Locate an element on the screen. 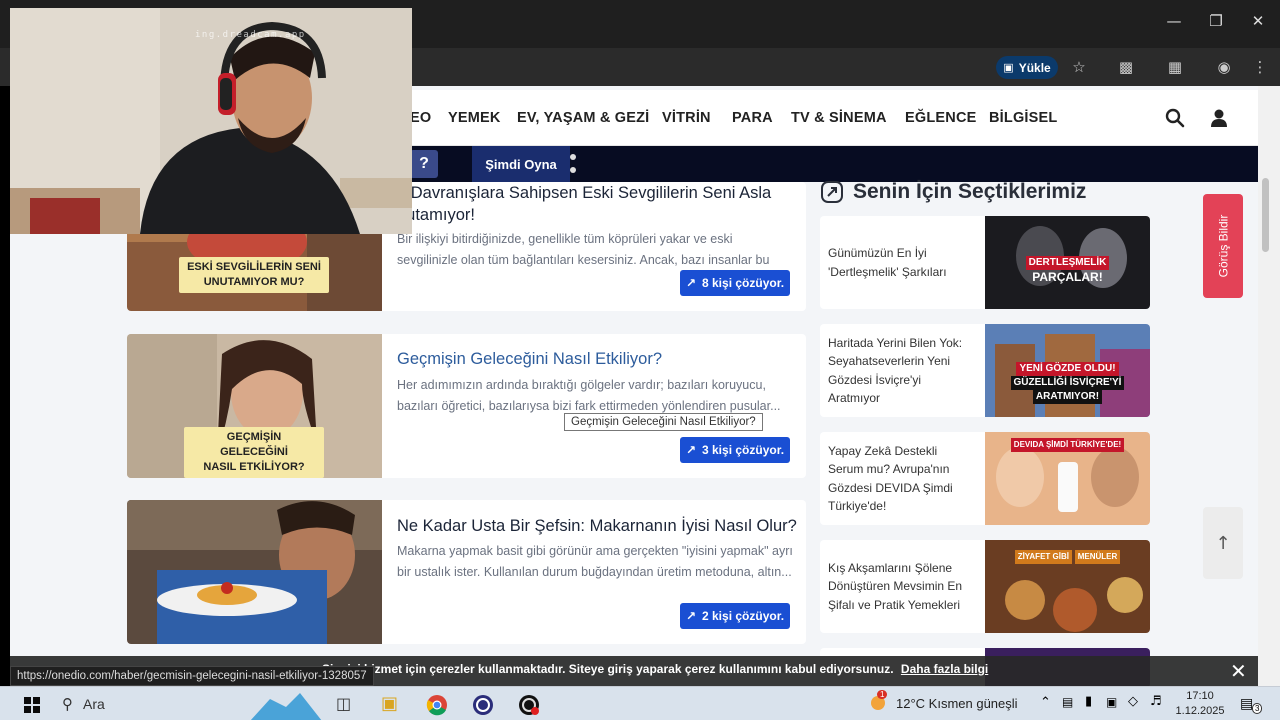 The width and height of the screenshot is (1280, 720). scrollbar-thumb is located at coordinates (1265, 215).